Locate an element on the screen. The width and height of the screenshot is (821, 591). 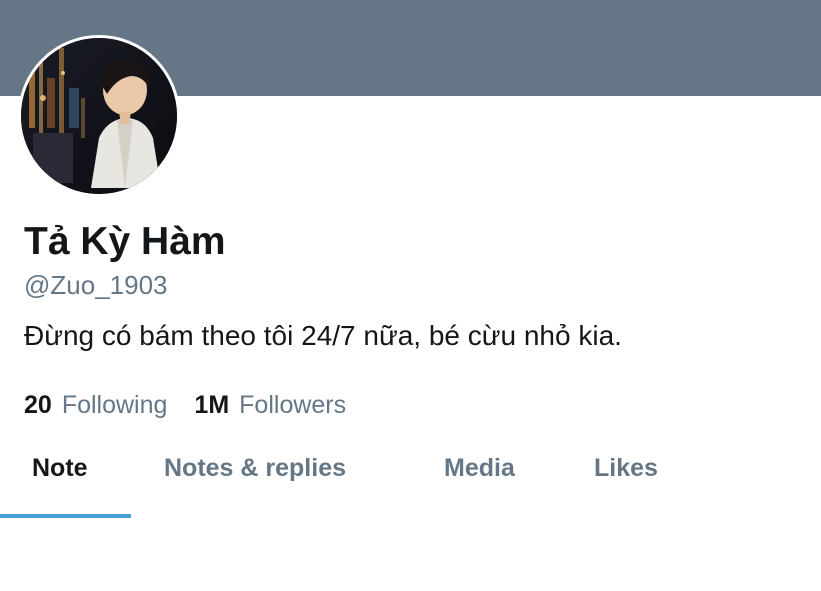
following-link: 20 Following is located at coordinates (95, 405).